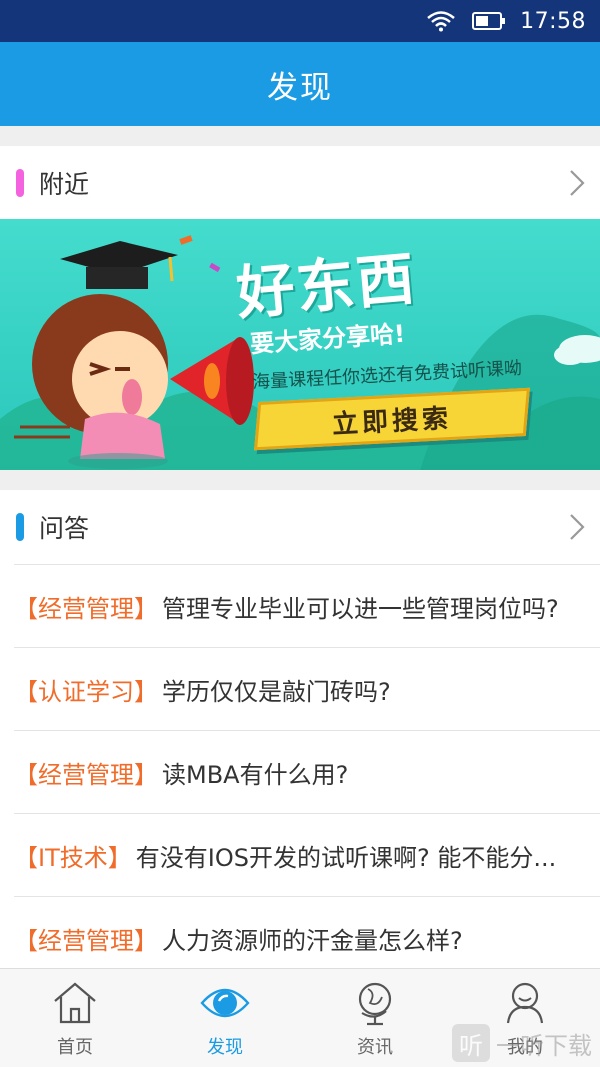  Describe the element at coordinates (75, 1003) in the screenshot. I see `home-icon` at that location.